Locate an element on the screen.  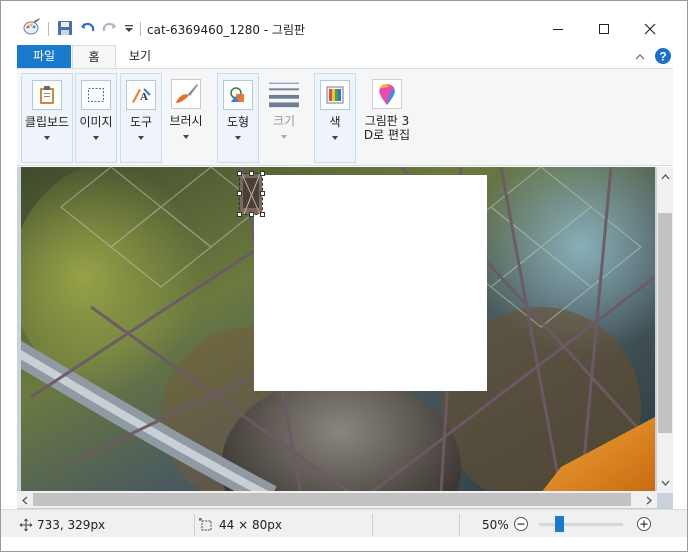
maximize-icon is located at coordinates (604, 29).